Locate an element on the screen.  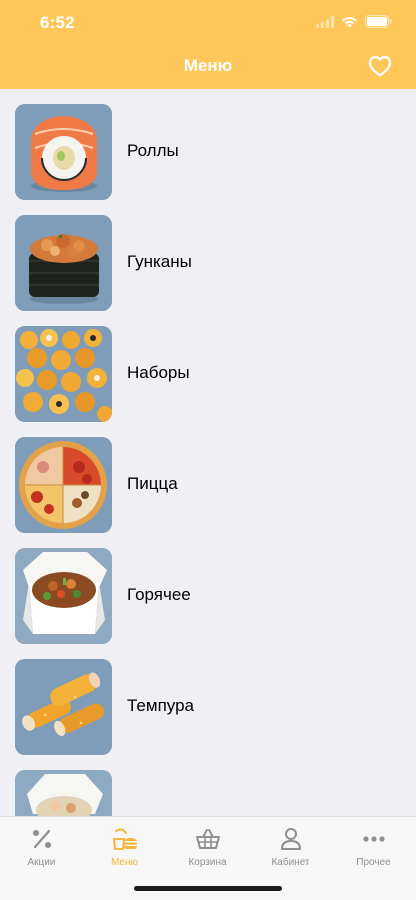
hot-dishes-photo is located at coordinates (63, 596).